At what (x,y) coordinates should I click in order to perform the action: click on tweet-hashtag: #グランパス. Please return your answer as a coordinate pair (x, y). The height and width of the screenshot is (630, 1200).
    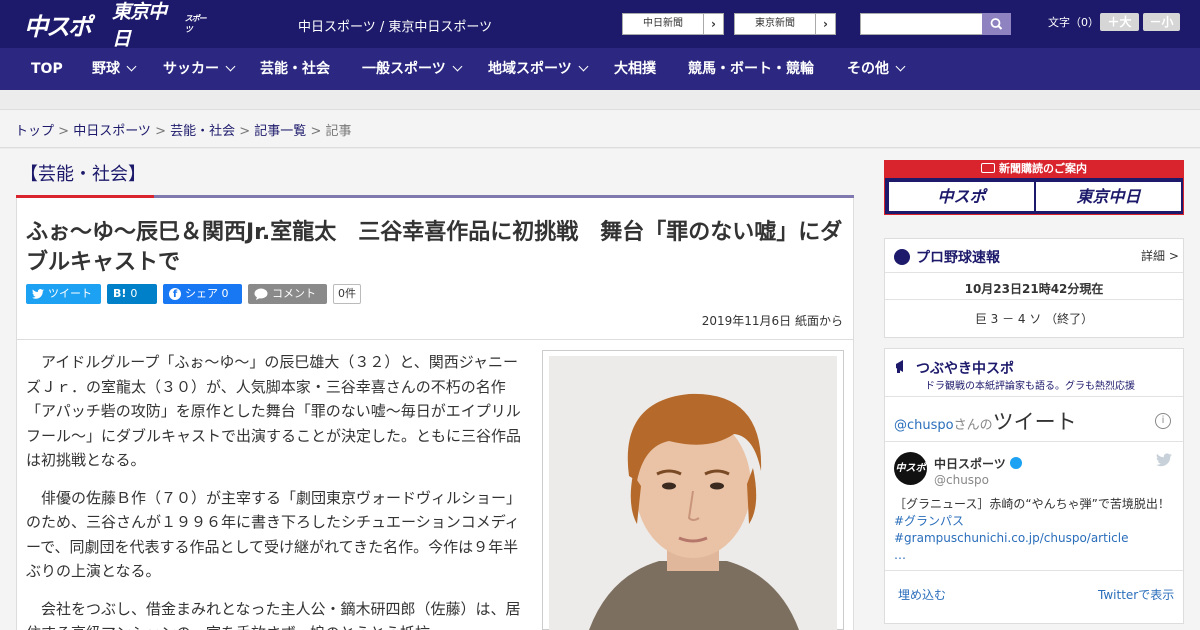
    Looking at the image, I should click on (929, 521).